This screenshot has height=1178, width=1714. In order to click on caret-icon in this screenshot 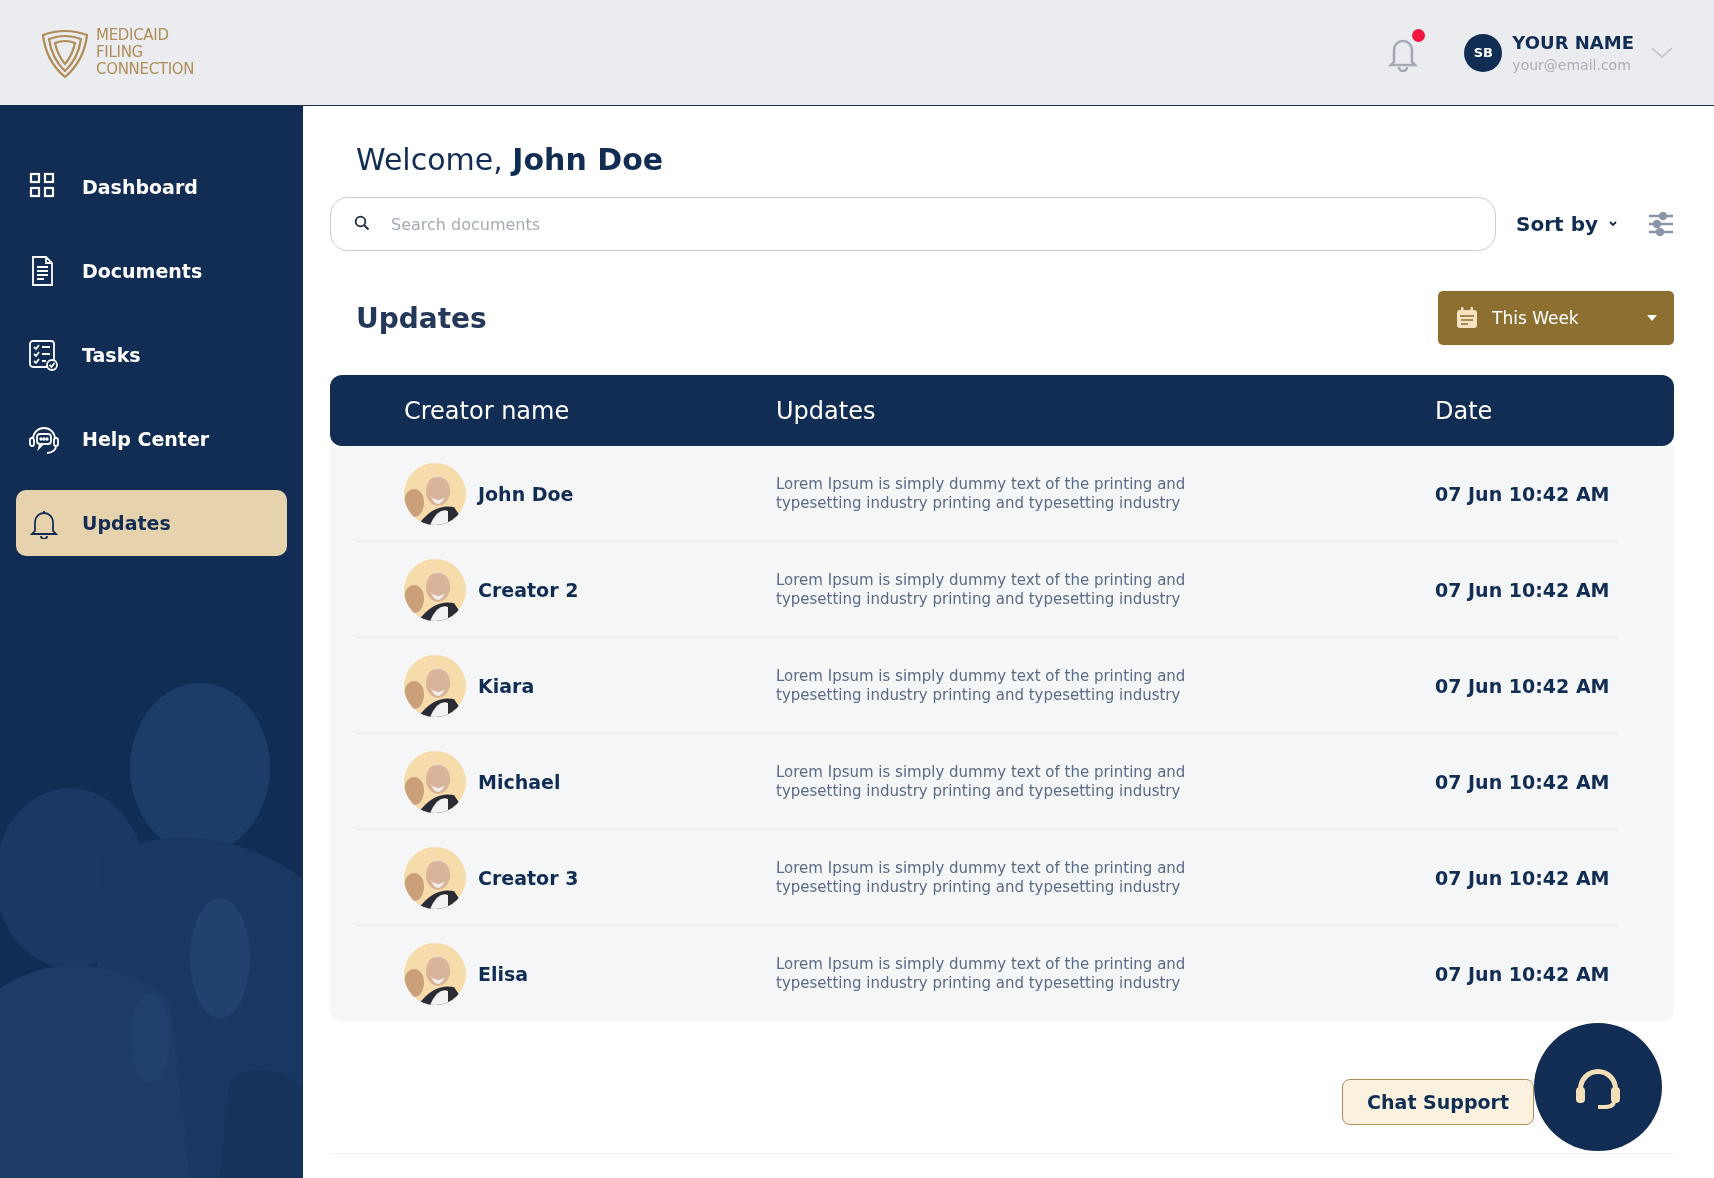, I will do `click(1613, 224)`.